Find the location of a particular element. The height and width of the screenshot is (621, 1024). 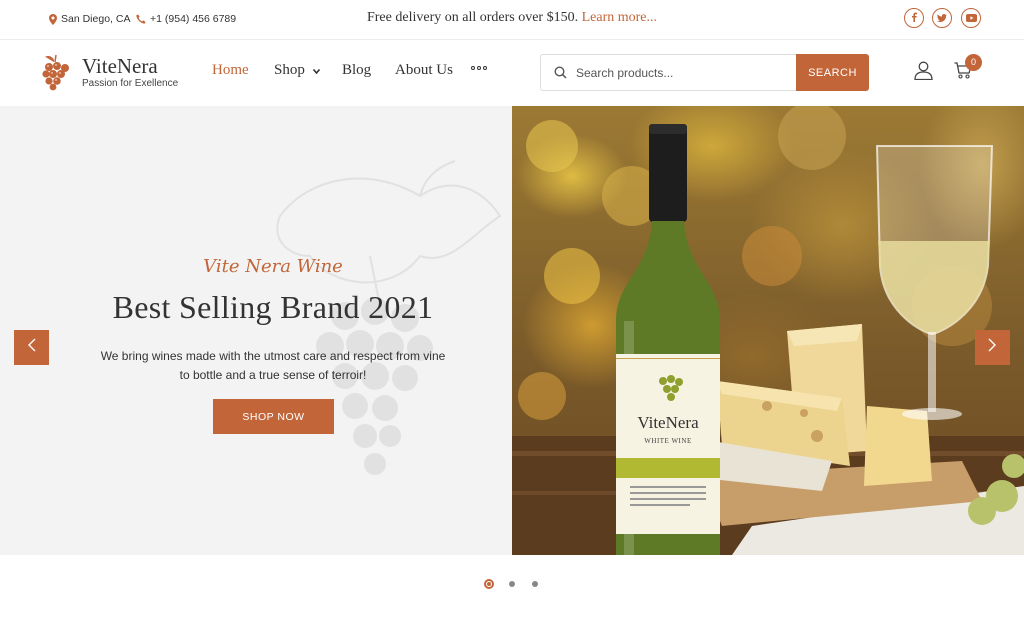

bottle-brand-label: ViteNera is located at coordinates (668, 422).